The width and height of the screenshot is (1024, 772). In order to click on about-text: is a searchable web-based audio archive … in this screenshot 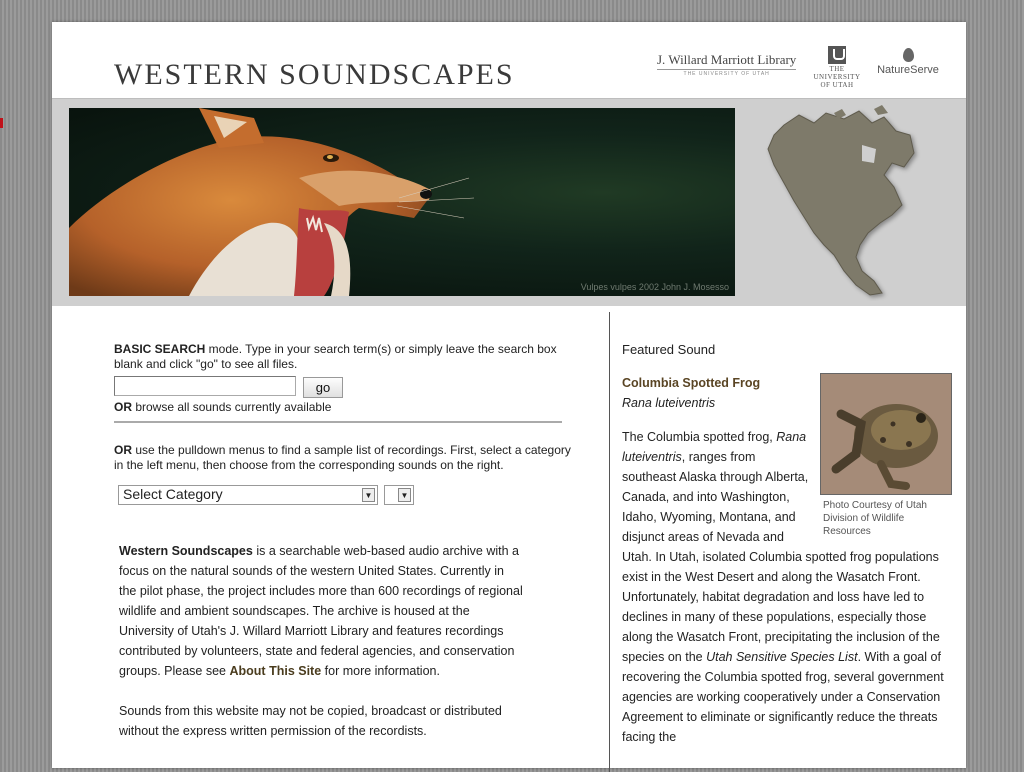, I will do `click(321, 611)`.